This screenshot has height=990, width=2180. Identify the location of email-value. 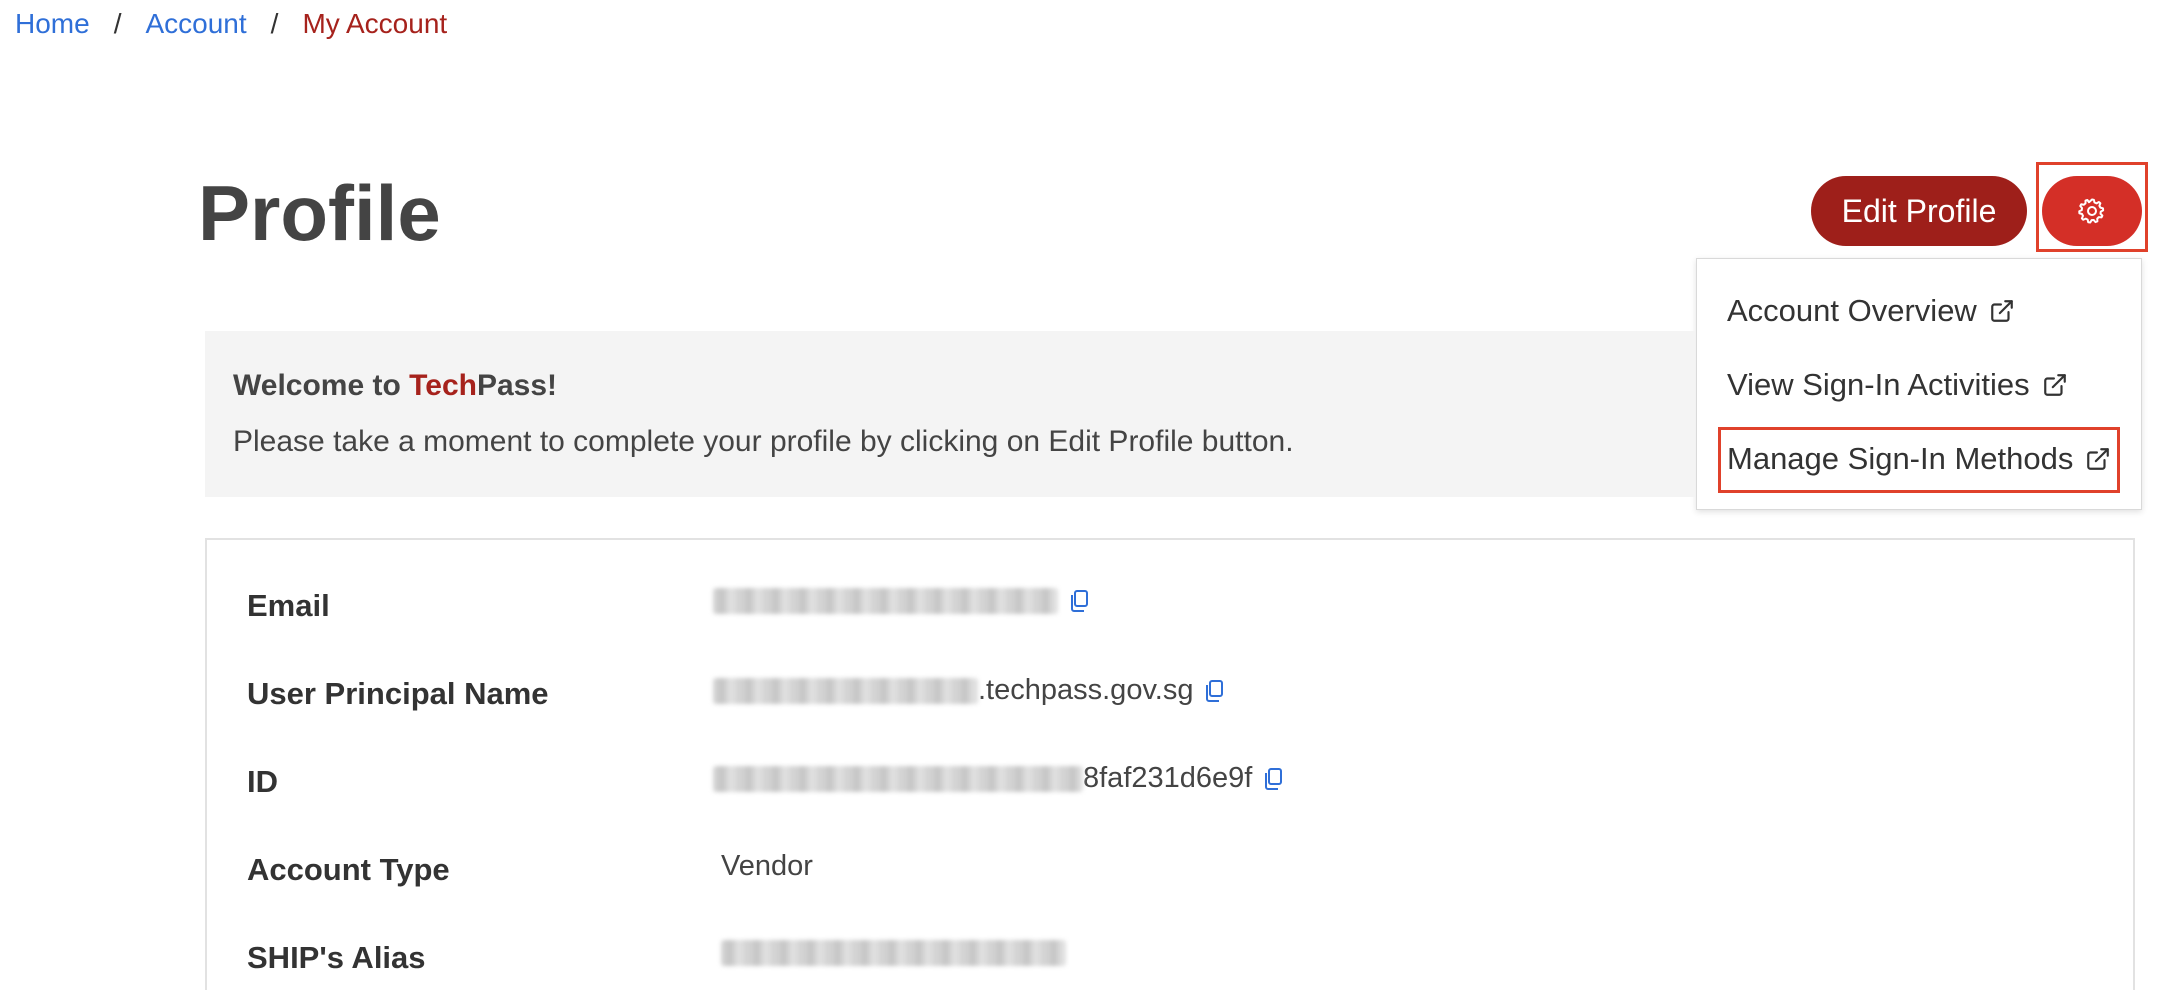
(901, 601).